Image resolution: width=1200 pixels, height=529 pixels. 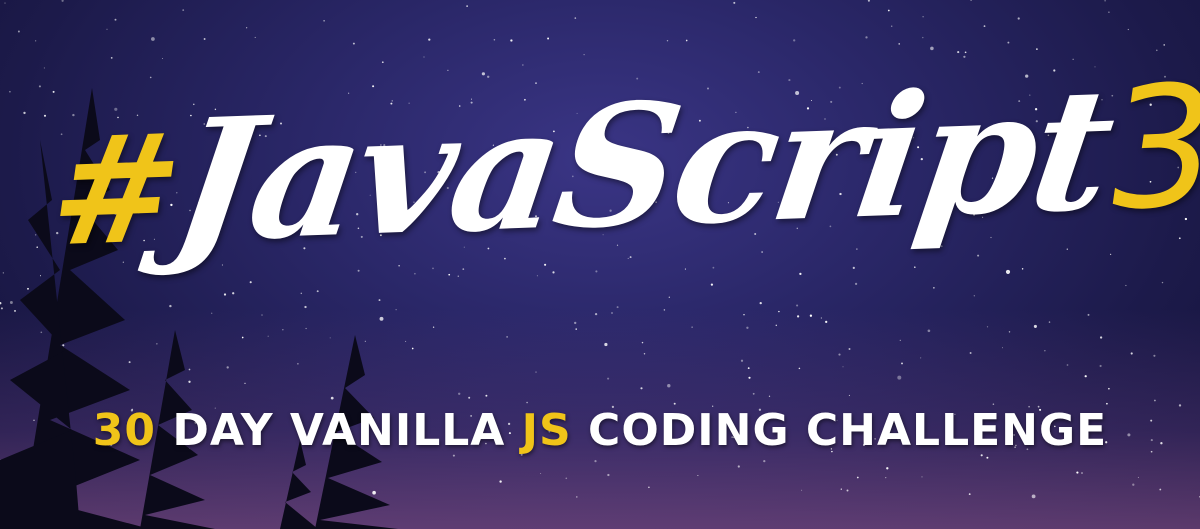 What do you see at coordinates (339, 430) in the screenshot?
I see `tagline-part1: DAY VANILLA` at bounding box center [339, 430].